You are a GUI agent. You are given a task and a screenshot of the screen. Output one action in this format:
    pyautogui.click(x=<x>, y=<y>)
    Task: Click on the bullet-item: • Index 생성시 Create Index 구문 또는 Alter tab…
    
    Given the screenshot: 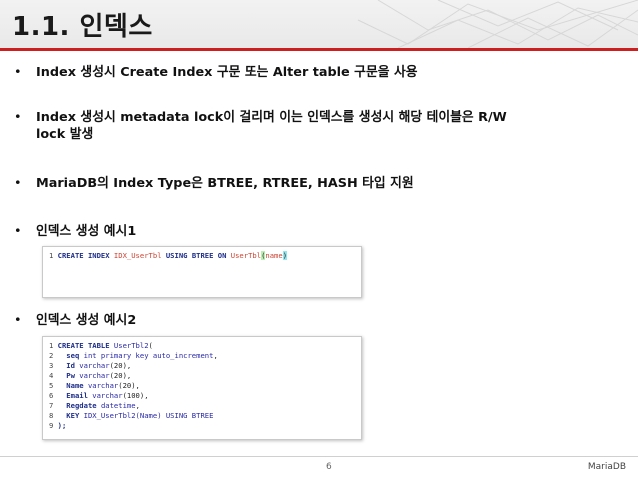 What is the action you would take?
    pyautogui.click(x=314, y=72)
    